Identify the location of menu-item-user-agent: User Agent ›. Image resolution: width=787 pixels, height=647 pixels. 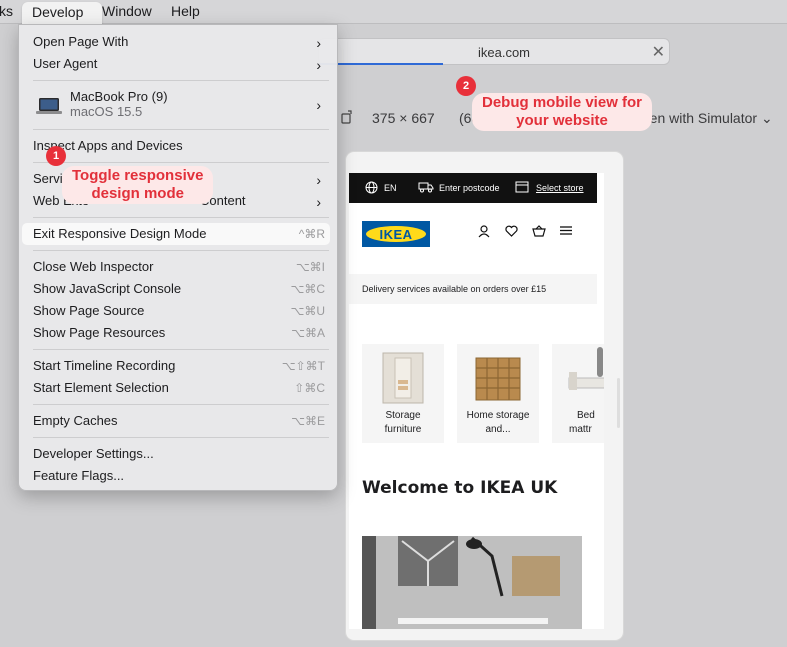
(181, 66).